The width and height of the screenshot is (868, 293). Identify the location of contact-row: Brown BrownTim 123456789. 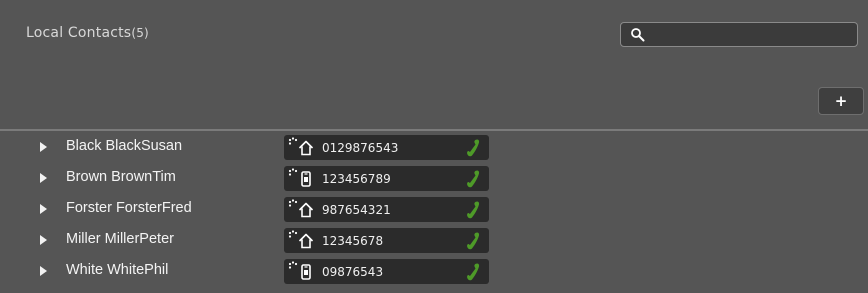
(434, 180).